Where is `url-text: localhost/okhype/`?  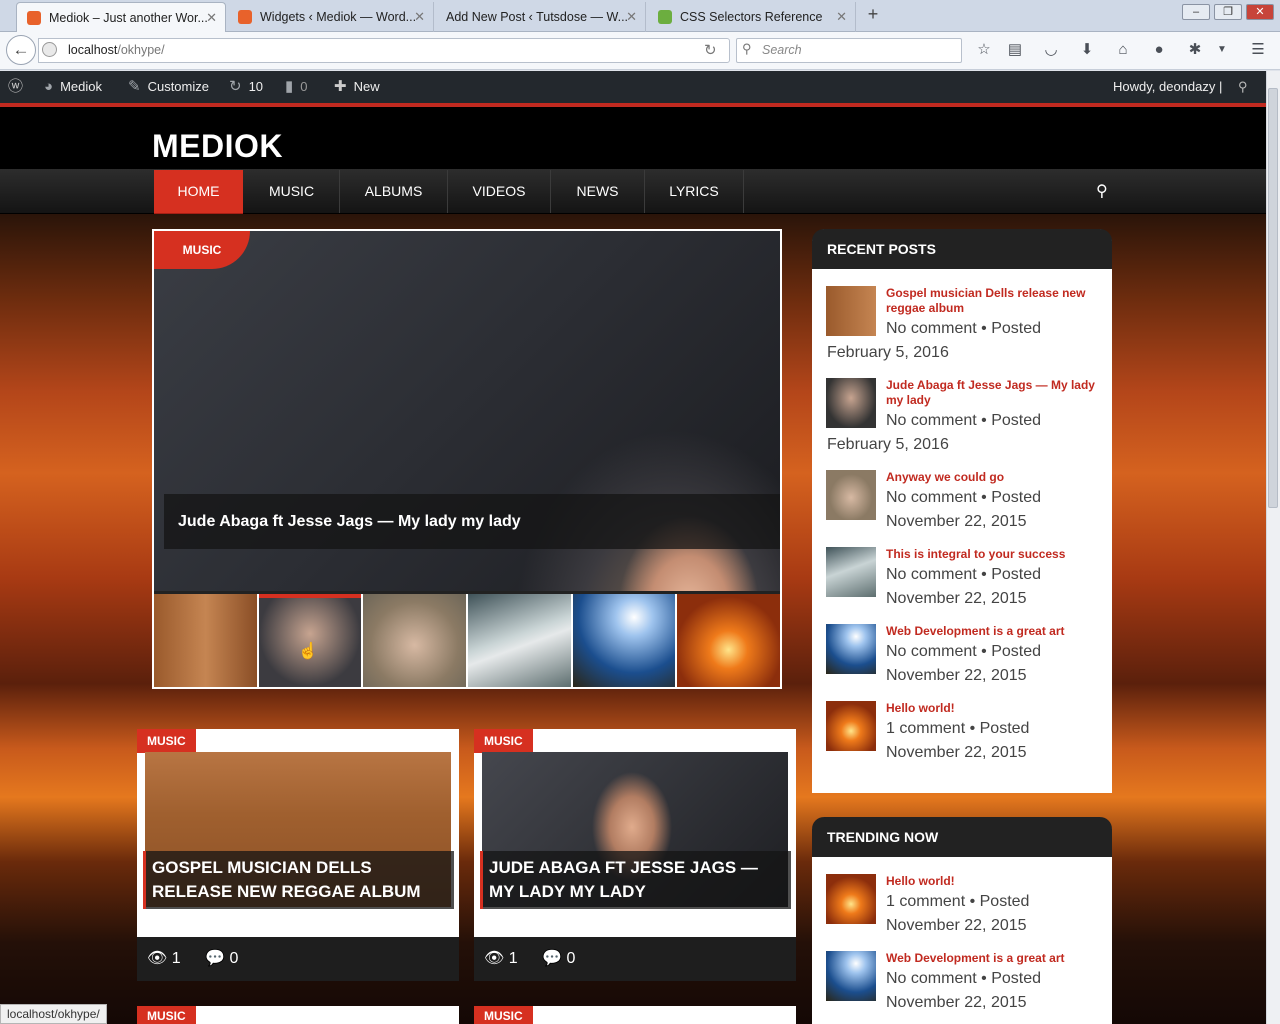 url-text: localhost/okhype/ is located at coordinates (116, 50).